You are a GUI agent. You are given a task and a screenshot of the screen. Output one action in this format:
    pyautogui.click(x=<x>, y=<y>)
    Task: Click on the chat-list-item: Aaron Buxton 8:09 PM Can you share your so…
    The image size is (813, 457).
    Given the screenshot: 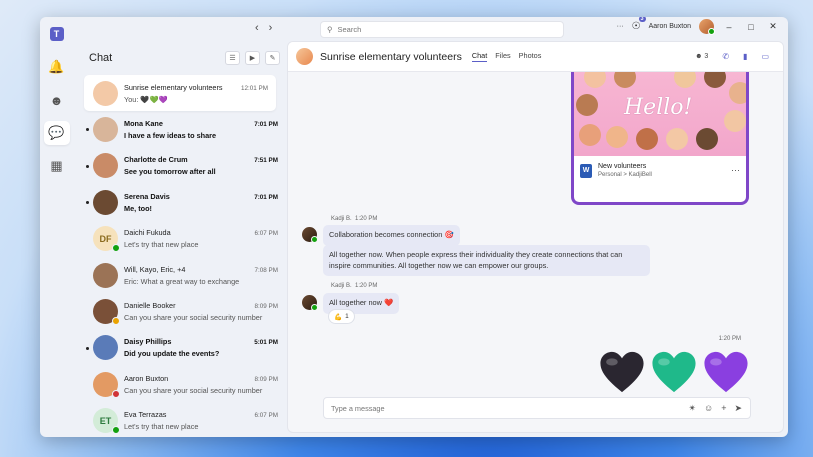 What is the action you would take?
    pyautogui.click(x=179, y=384)
    